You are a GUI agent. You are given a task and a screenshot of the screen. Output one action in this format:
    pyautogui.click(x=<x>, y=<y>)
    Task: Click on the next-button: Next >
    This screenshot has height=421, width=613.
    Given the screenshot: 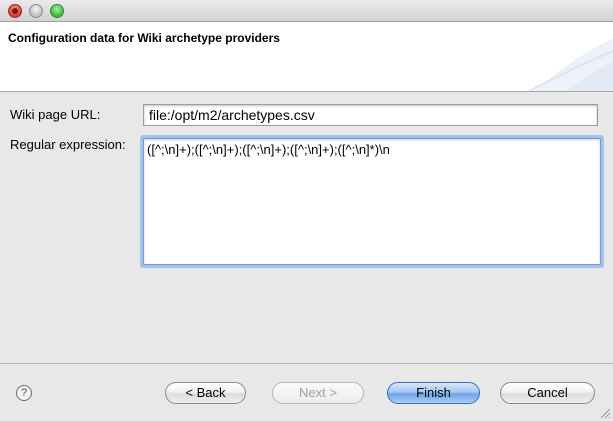 What is the action you would take?
    pyautogui.click(x=318, y=393)
    